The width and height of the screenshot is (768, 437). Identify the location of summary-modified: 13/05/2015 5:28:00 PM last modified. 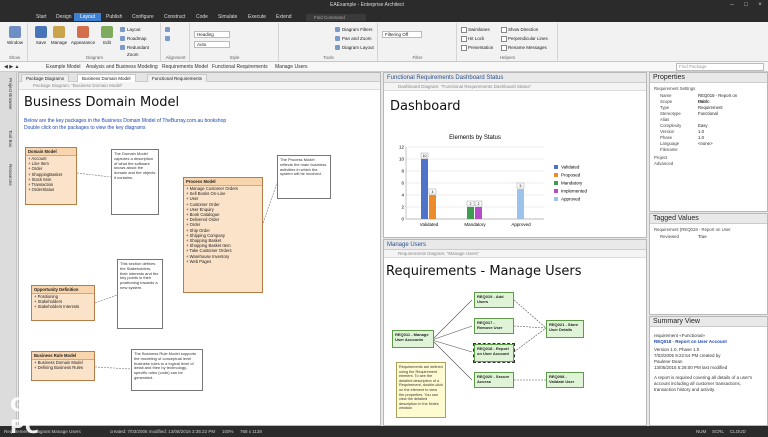
(691, 367).